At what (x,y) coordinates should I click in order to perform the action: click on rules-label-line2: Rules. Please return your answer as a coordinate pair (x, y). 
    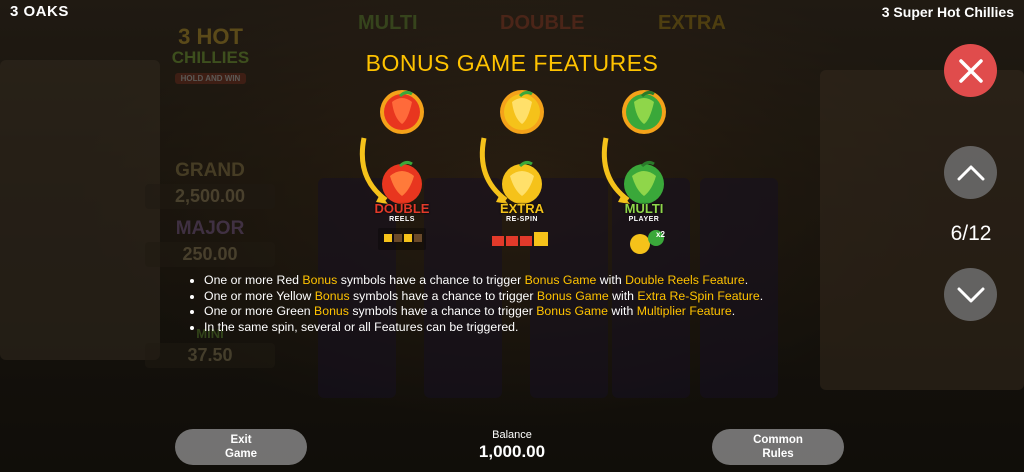
    Looking at the image, I should click on (778, 454).